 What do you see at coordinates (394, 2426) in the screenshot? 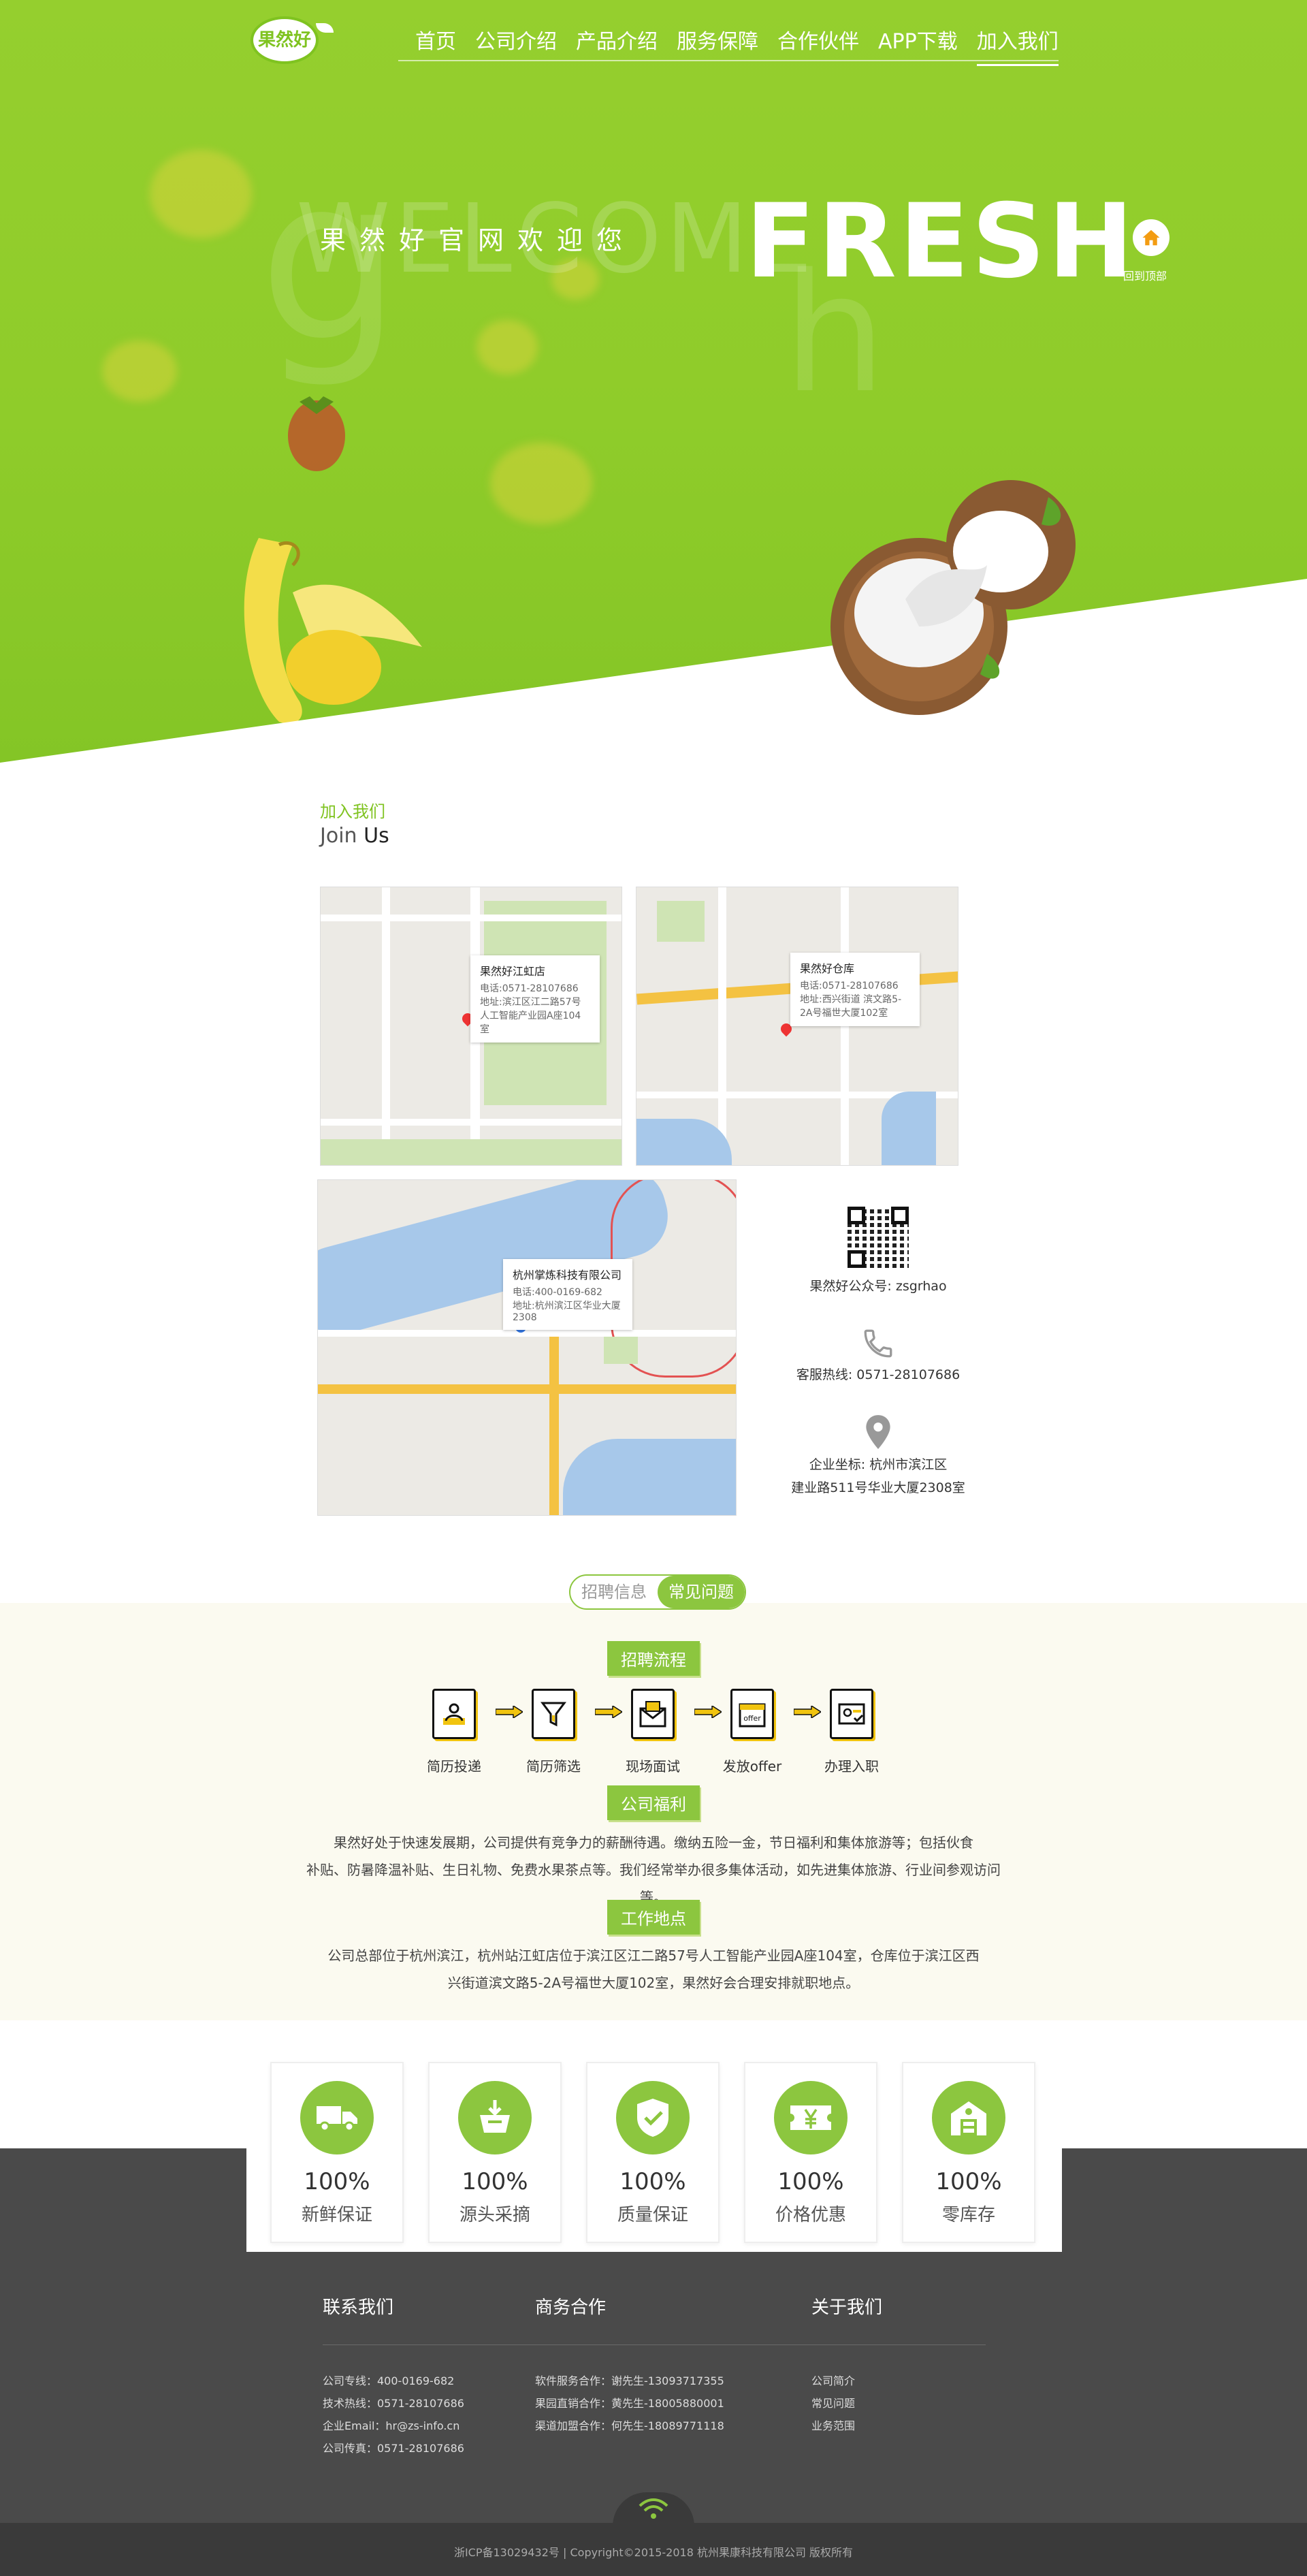
I see `footer-contact-item: 企业Email：hr@zs-info.cn` at bounding box center [394, 2426].